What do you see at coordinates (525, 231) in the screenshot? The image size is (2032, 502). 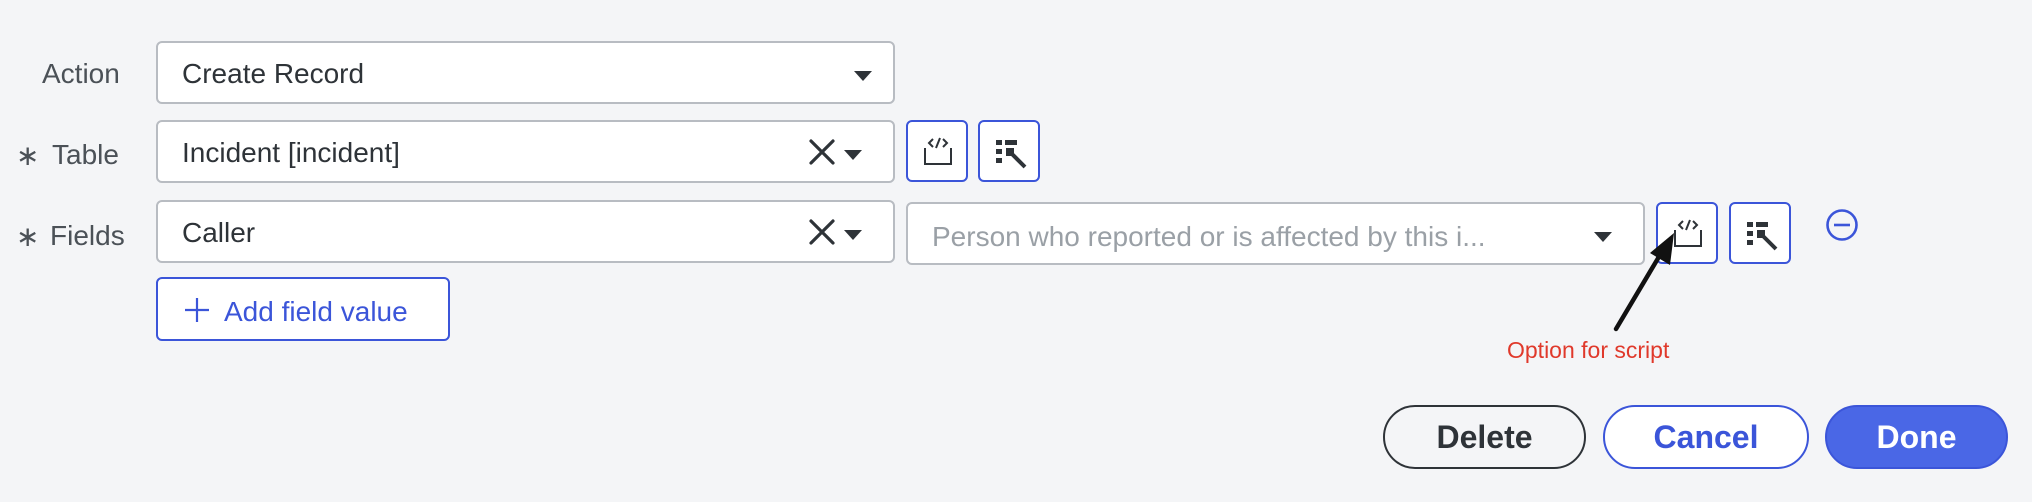 I see `field-select: Caller` at bounding box center [525, 231].